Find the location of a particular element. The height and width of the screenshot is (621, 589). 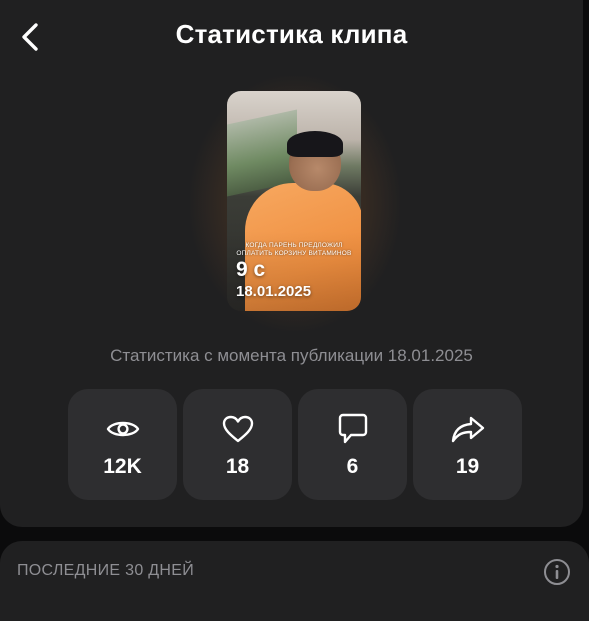

heart-icon is located at coordinates (237, 429).